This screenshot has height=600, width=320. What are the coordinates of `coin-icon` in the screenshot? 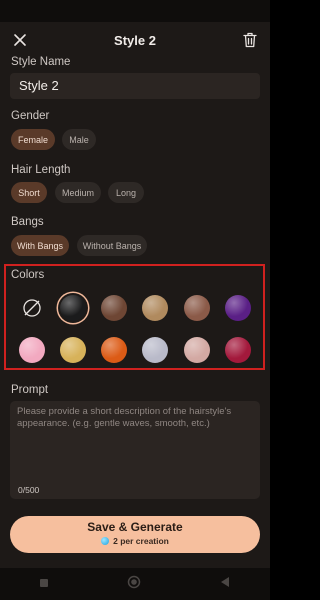 It's located at (105, 541).